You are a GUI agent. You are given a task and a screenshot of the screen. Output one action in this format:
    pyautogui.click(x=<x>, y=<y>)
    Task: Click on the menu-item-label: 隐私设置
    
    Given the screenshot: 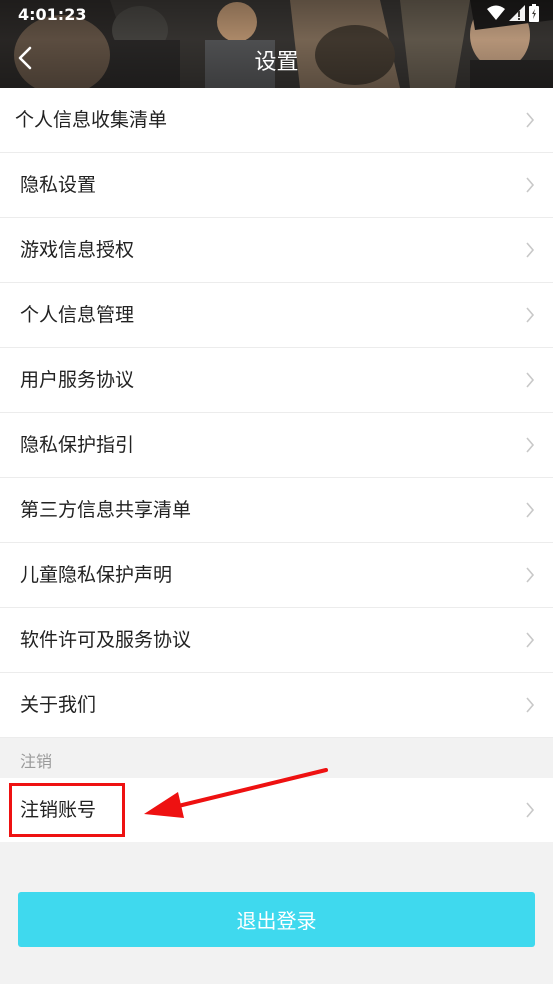 What is the action you would take?
    pyautogui.click(x=58, y=185)
    